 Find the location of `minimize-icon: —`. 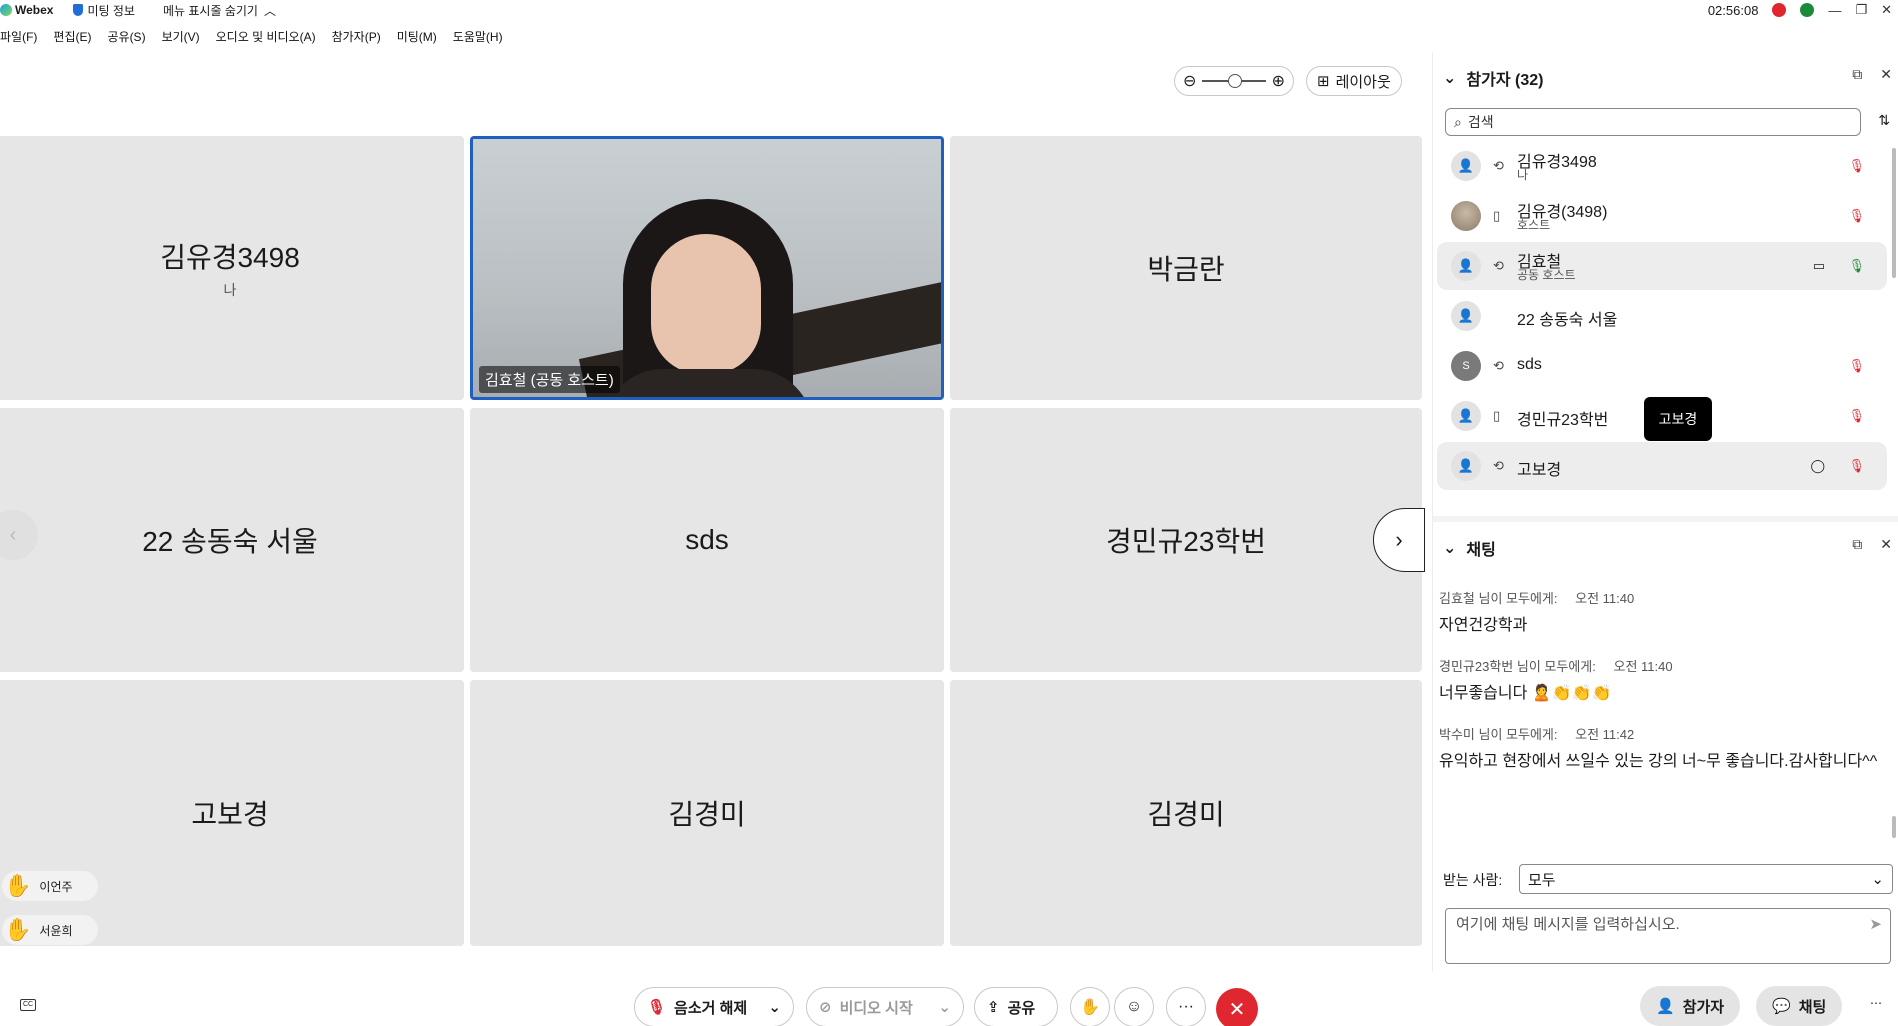

minimize-icon: — is located at coordinates (1834, 10).